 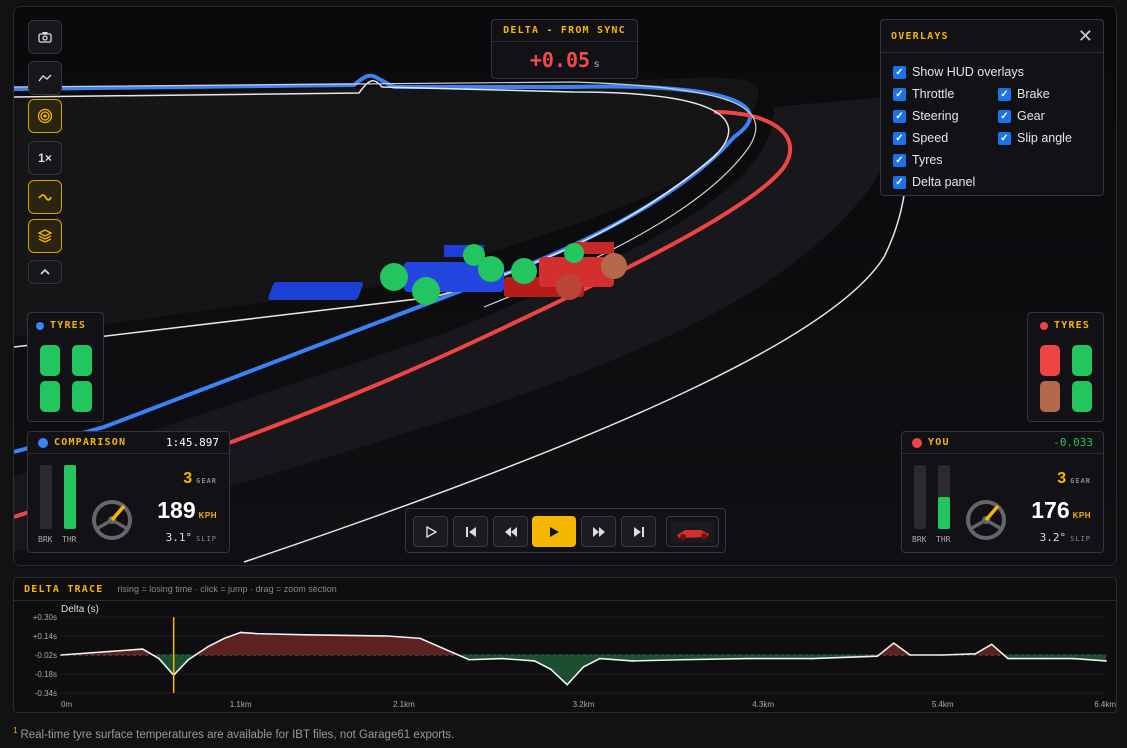 I want to click on layers-button, so click(x=45, y=236).